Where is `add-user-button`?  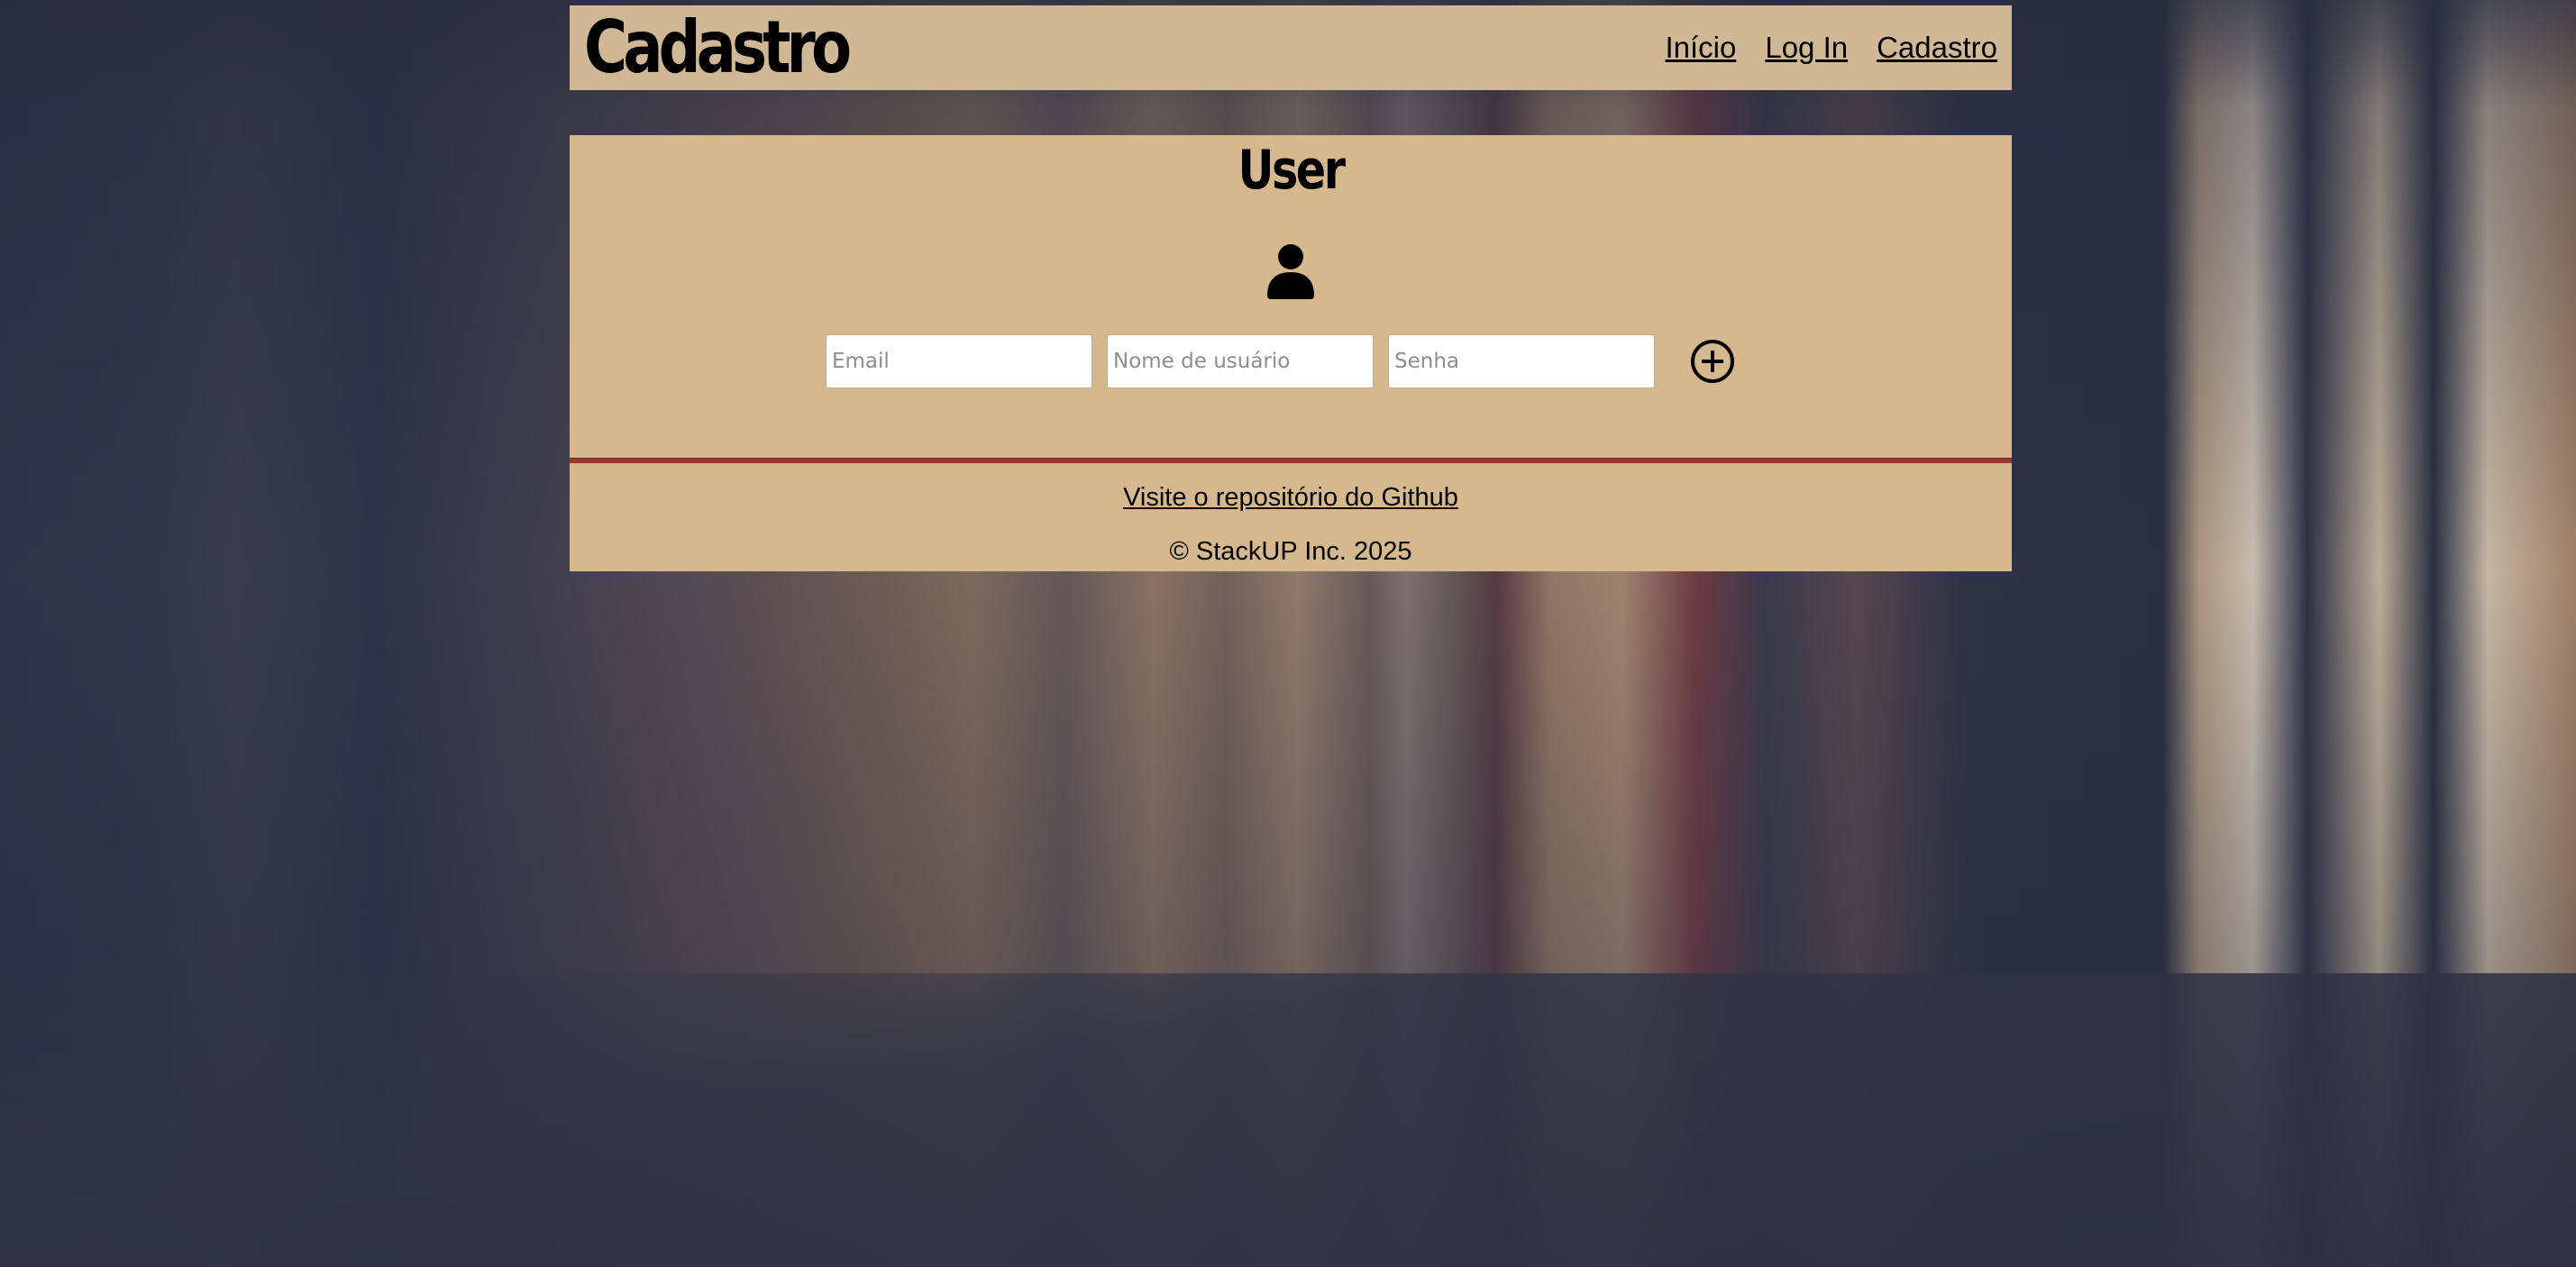 add-user-button is located at coordinates (1712, 361).